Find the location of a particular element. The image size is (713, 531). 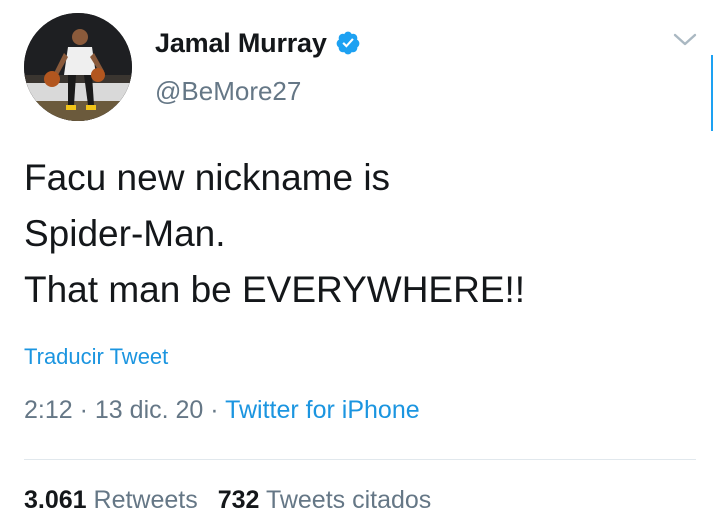

retweets-stat: 3.061 Retweets is located at coordinates (111, 500).